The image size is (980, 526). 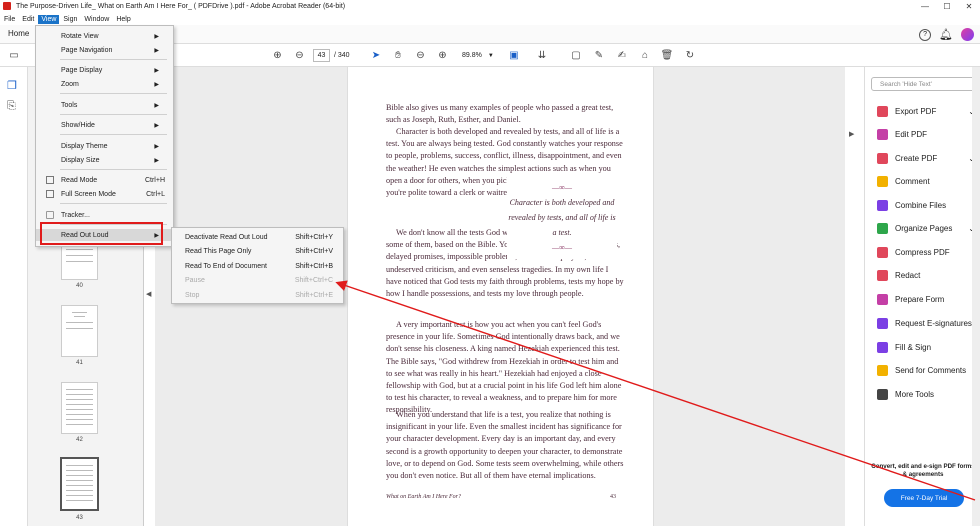 I want to click on highlight-icon: ✎, so click(x=599, y=55).